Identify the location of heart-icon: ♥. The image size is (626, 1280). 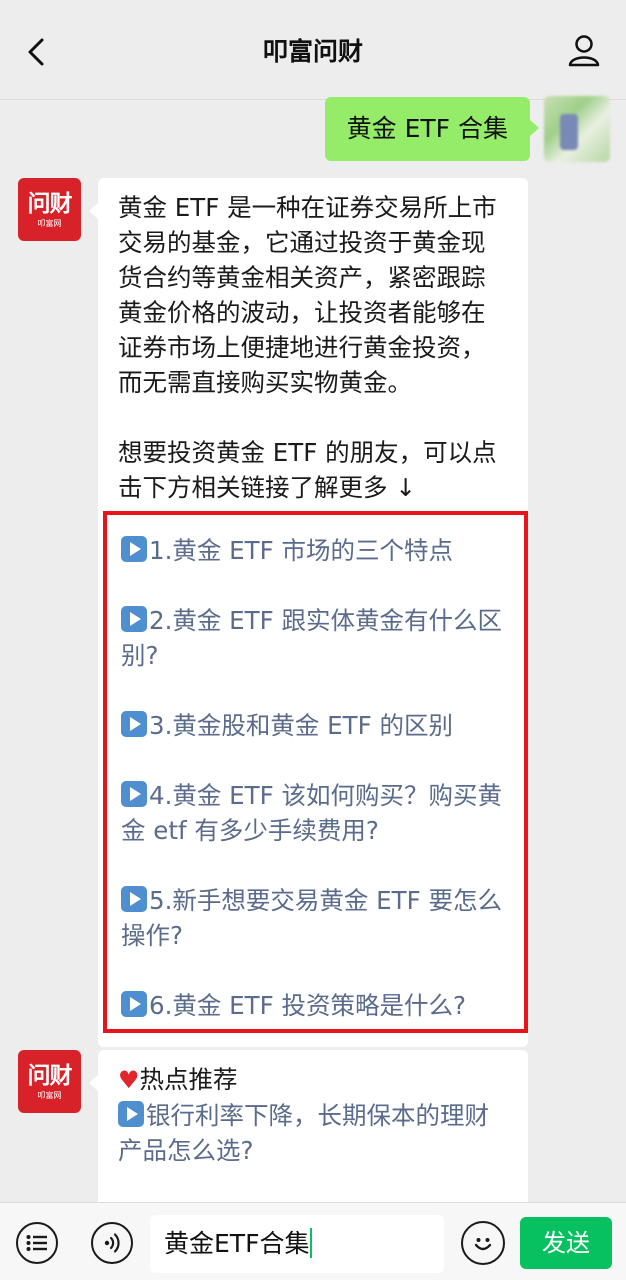
(129, 1080).